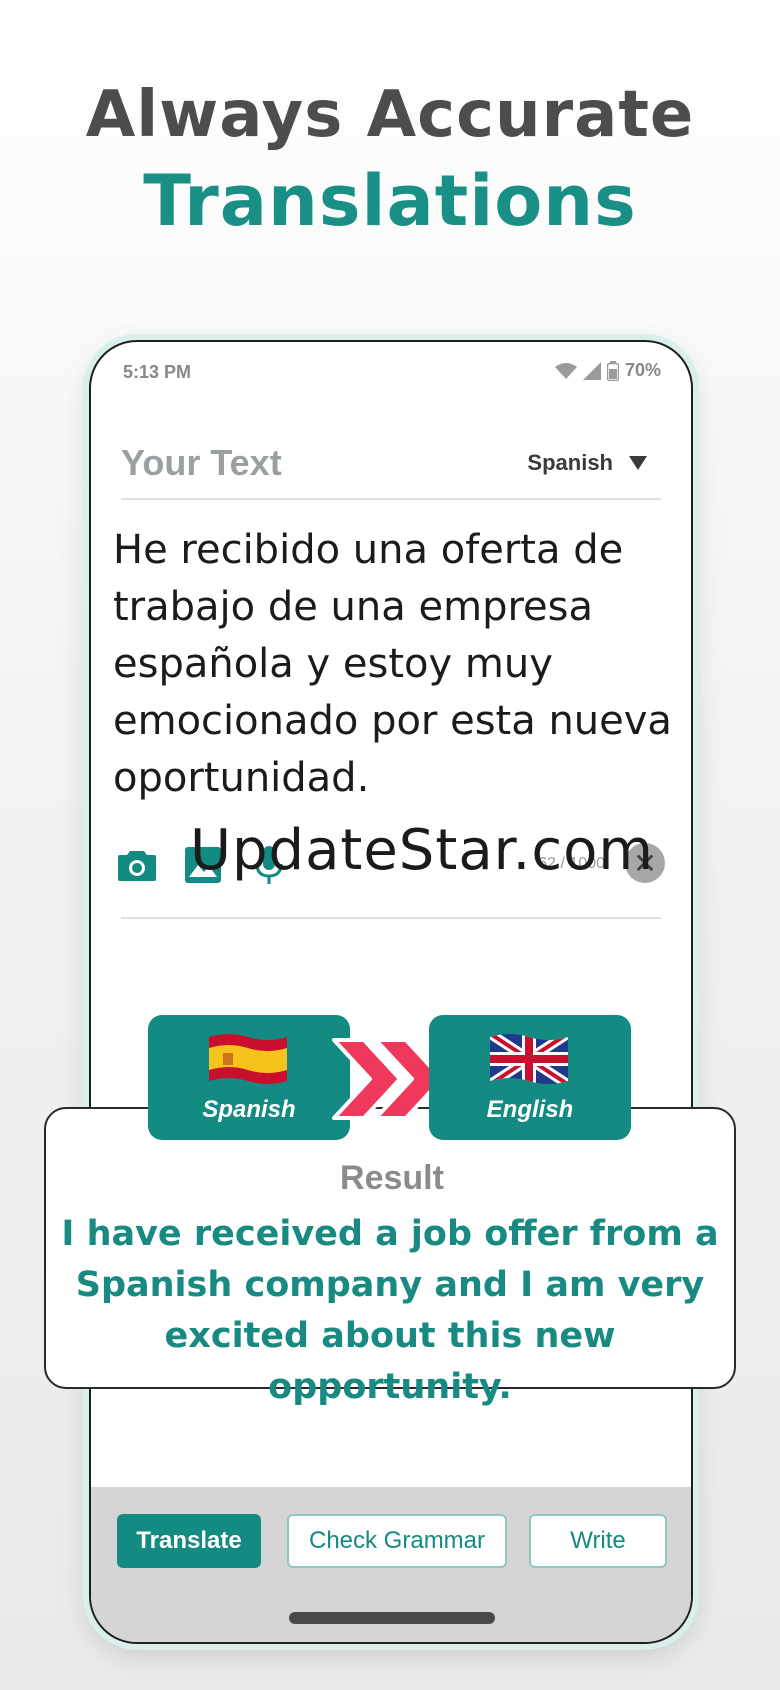 The height and width of the screenshot is (1690, 780). Describe the element at coordinates (612, 370) in the screenshot. I see `battery-icon` at that location.